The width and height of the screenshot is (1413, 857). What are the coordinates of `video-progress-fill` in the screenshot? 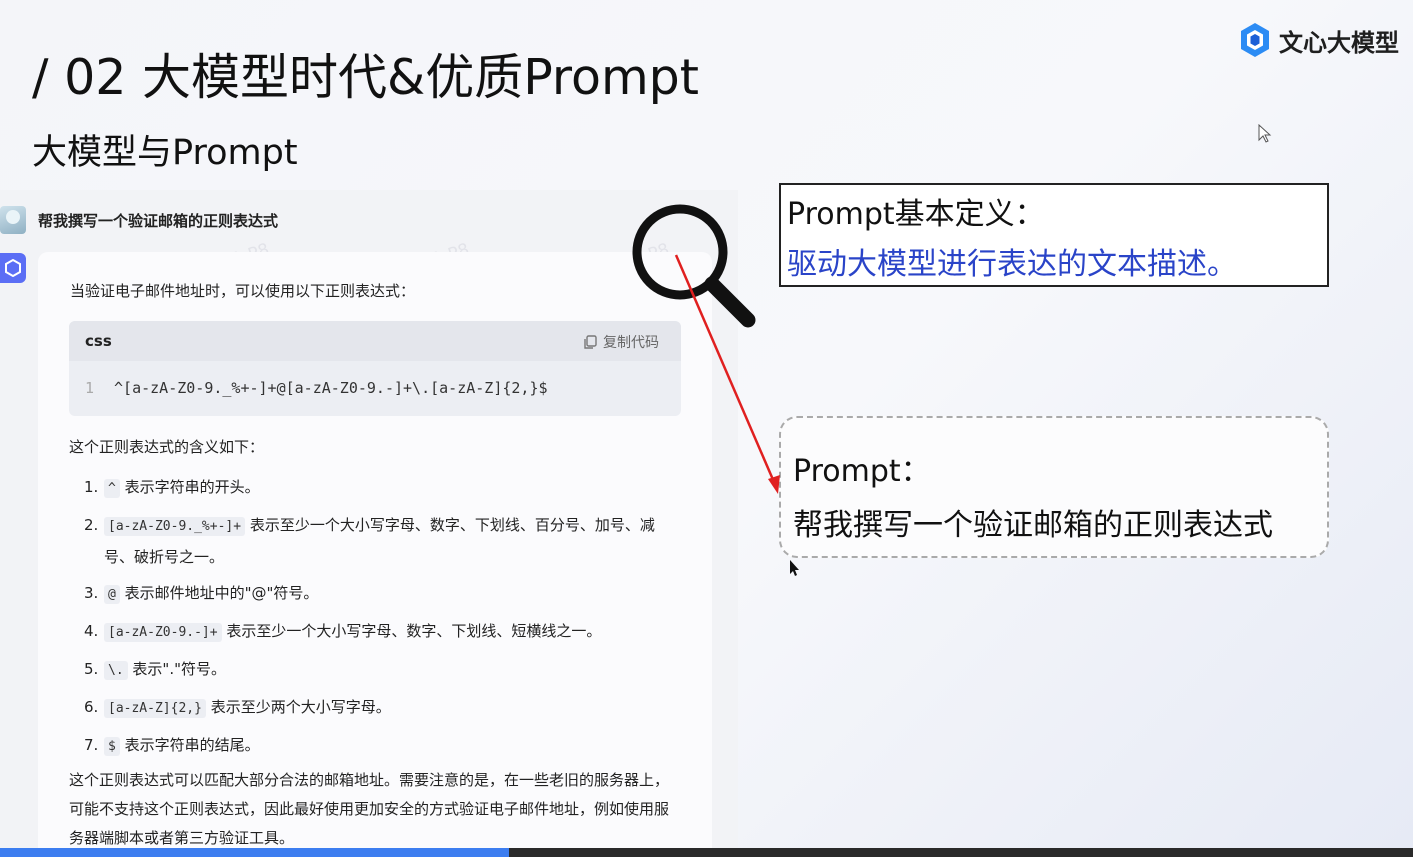 It's located at (254, 852).